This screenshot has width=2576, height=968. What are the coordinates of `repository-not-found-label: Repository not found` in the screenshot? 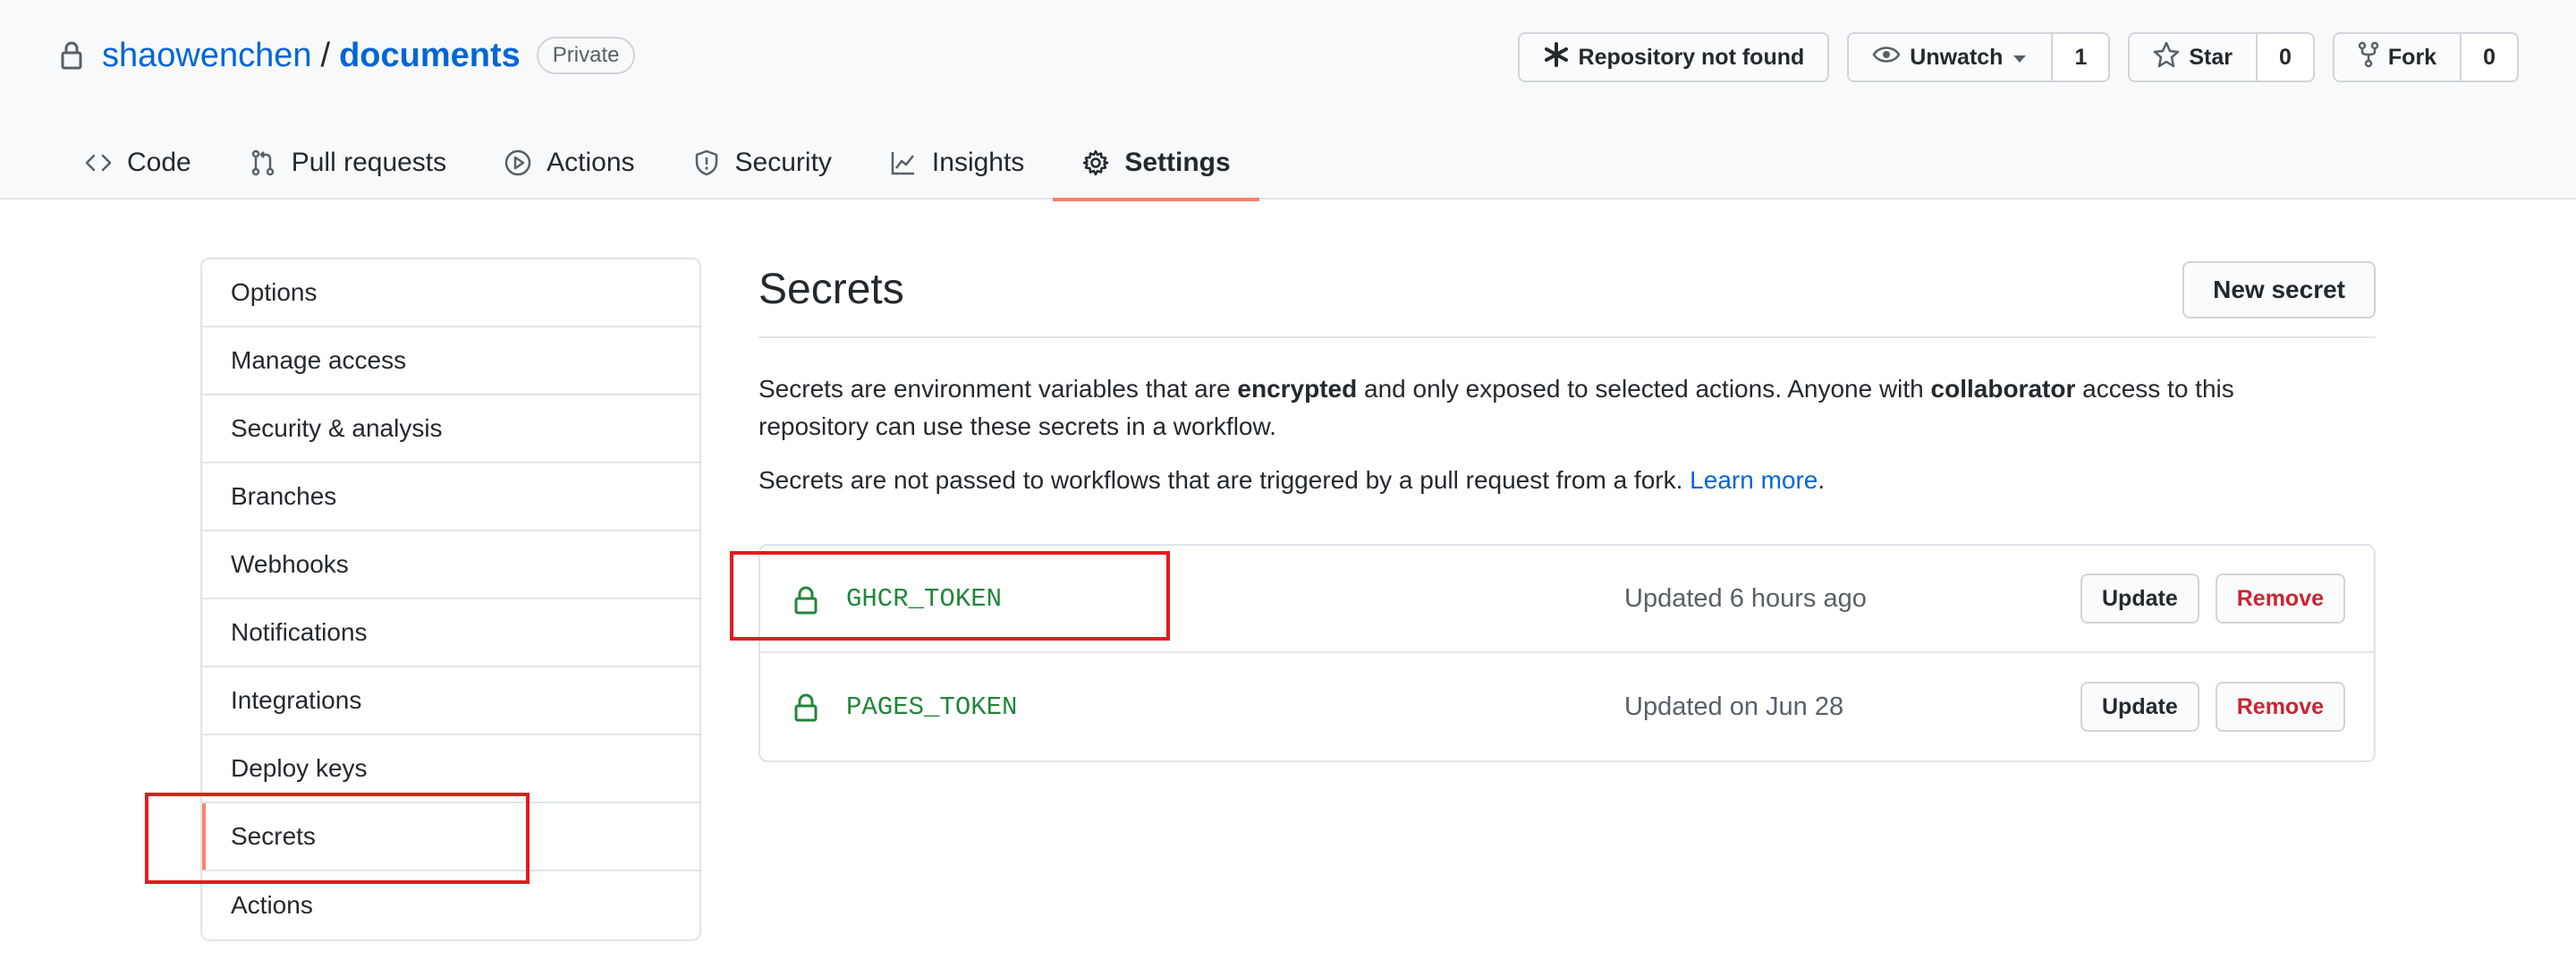 It's located at (1691, 57).